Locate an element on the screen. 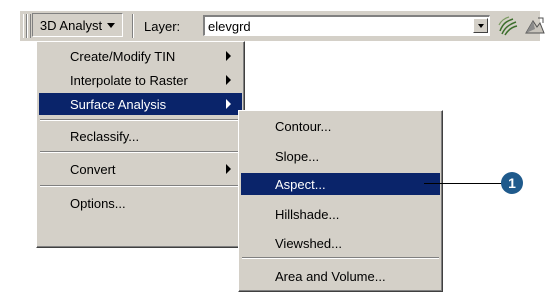 The image size is (549, 301). 3d-analyst-menu-label: 3D Analyst is located at coordinates (71, 25).